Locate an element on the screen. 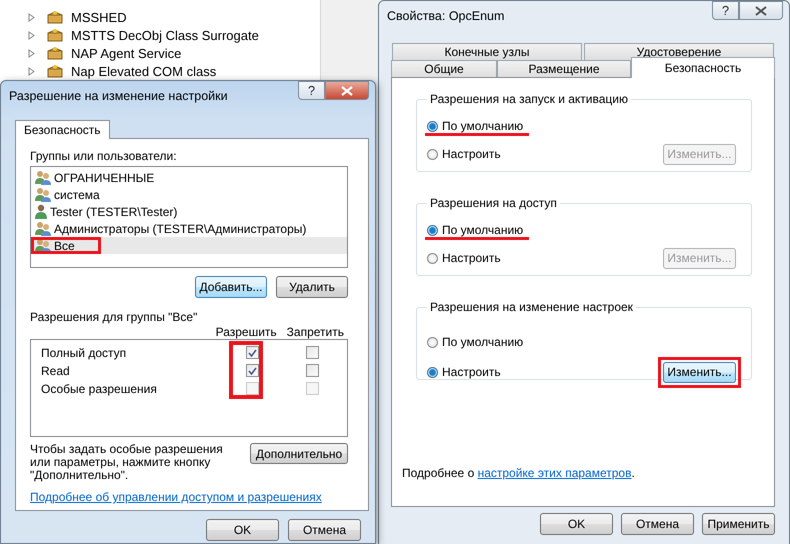 Image resolution: width=790 pixels, height=544 pixels. user-icon is located at coordinates (41, 211).